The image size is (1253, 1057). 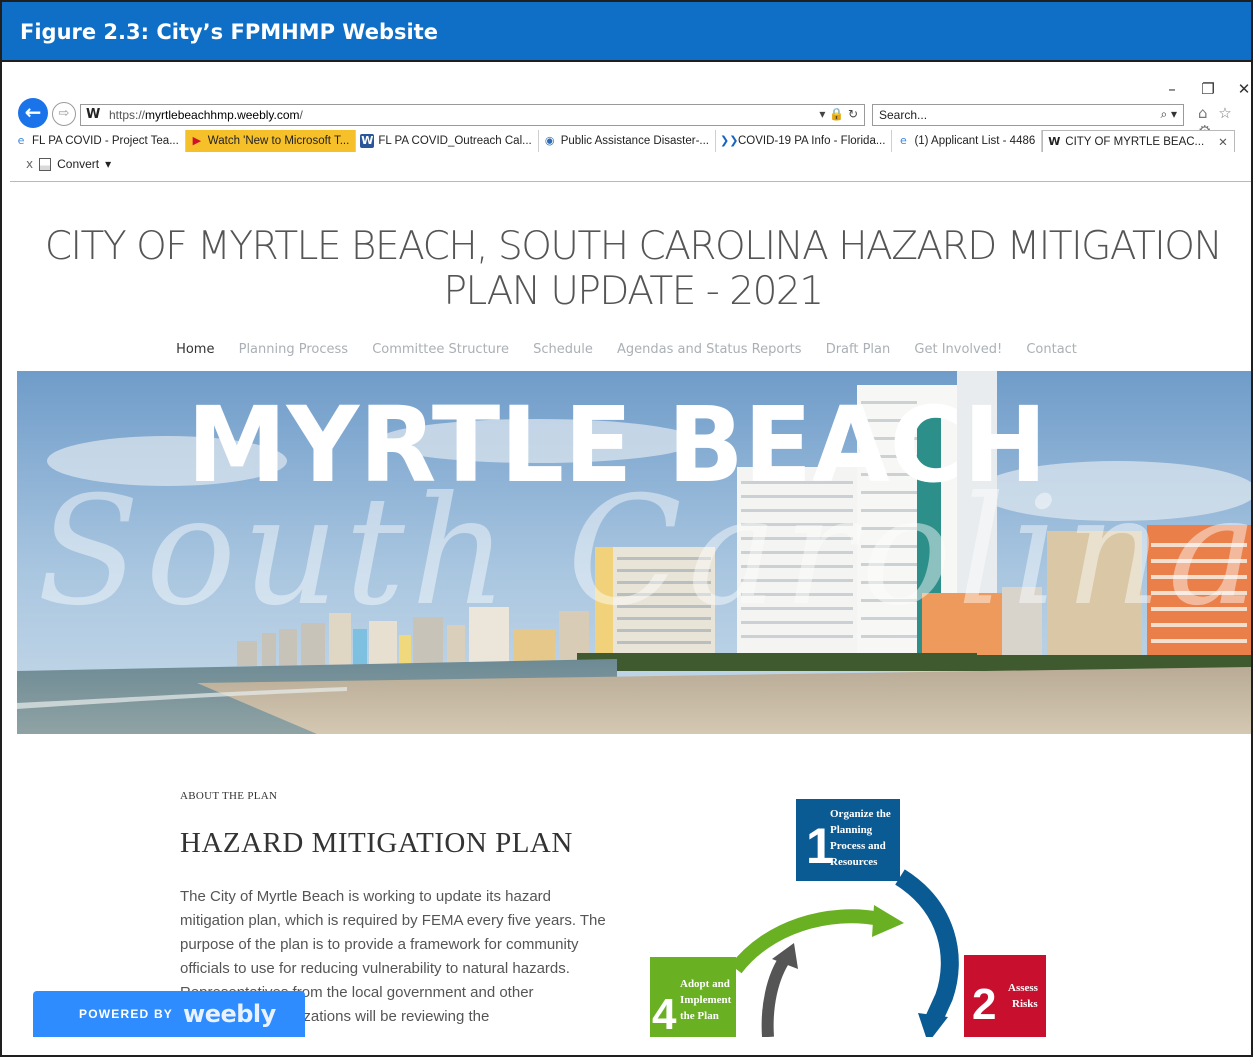 I want to click on step-4-line-1: Adopt and, so click(x=705, y=984).